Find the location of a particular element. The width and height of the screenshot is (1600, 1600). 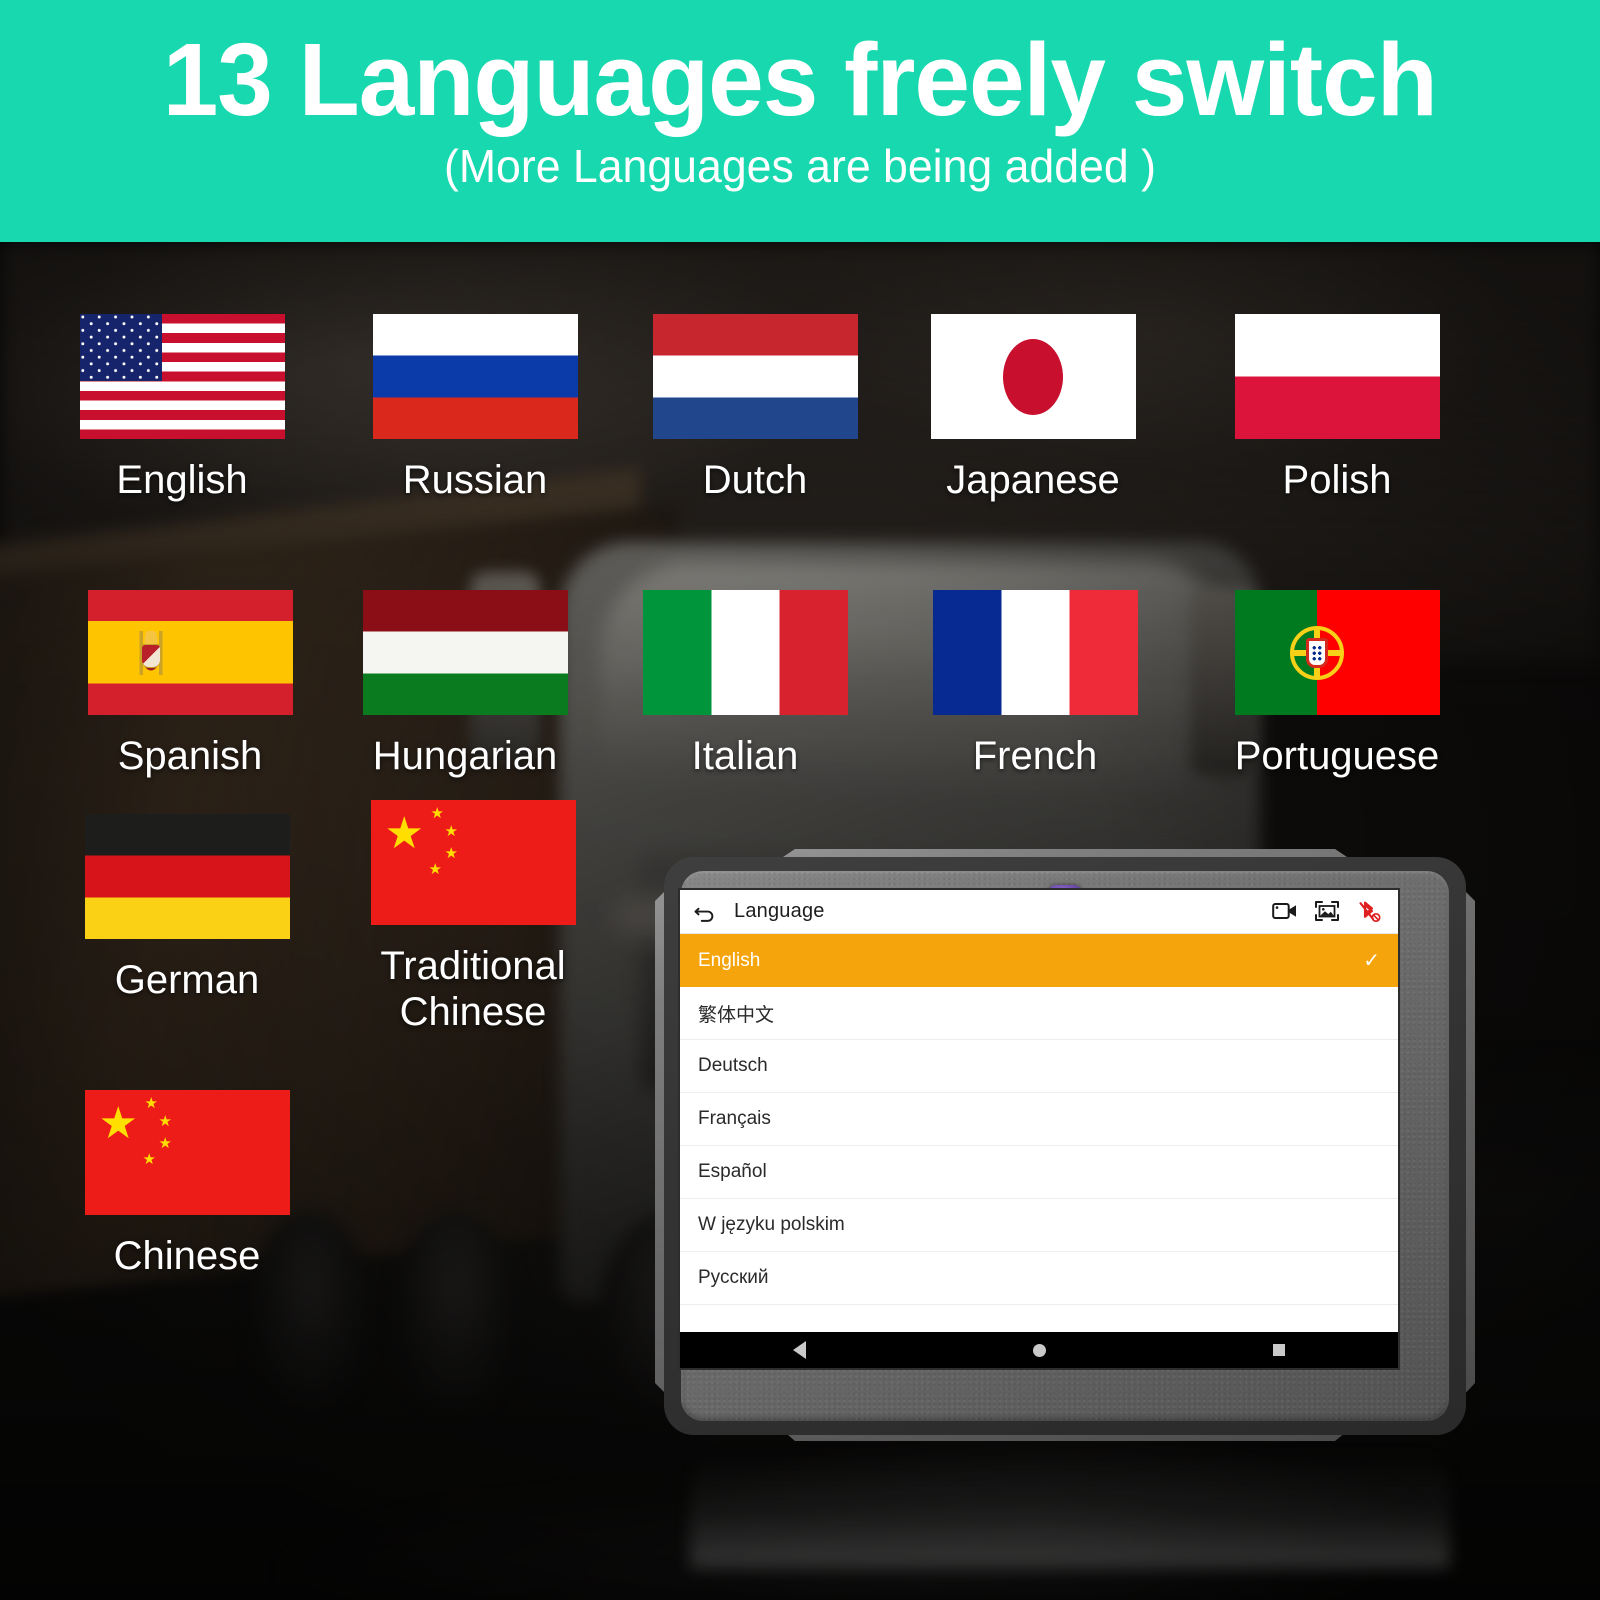

app-bar-title: Language is located at coordinates (779, 911).